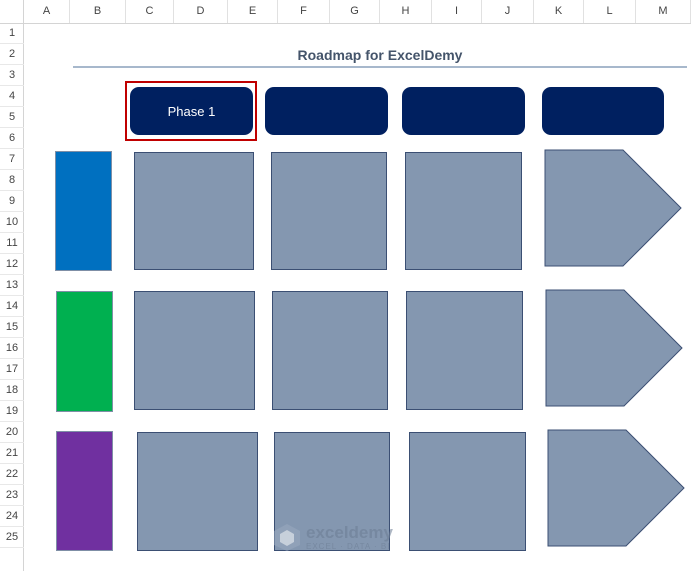 Image resolution: width=691 pixels, height=571 pixels. What do you see at coordinates (12, 306) in the screenshot?
I see `row-header-14: 14` at bounding box center [12, 306].